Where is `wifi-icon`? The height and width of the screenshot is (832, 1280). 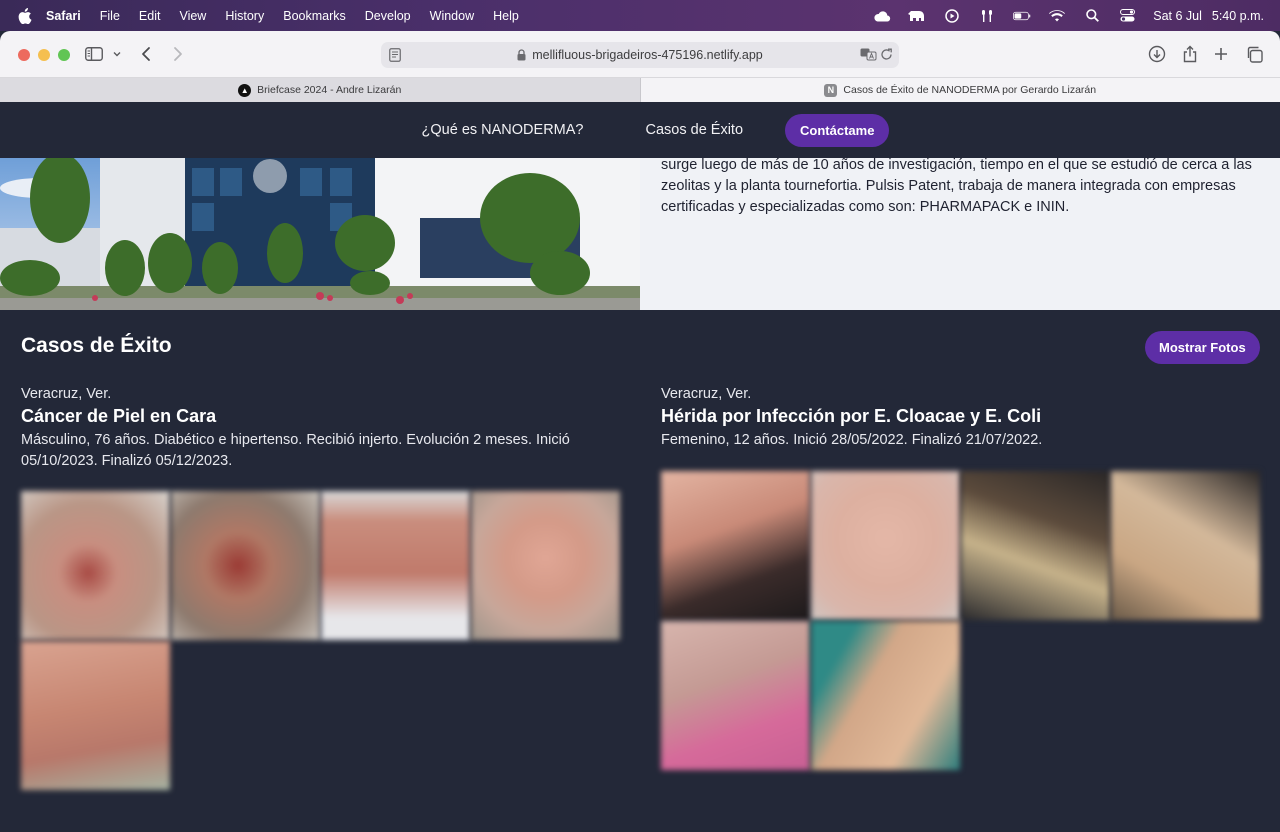
wifi-icon is located at coordinates (1057, 16).